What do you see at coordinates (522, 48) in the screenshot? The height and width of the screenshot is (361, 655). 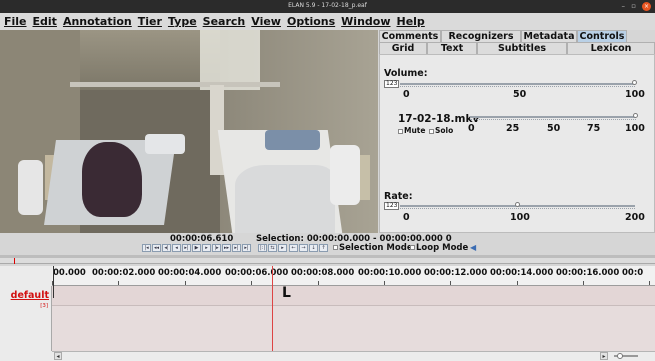 I see `tab-subtitles: Subtitles` at bounding box center [522, 48].